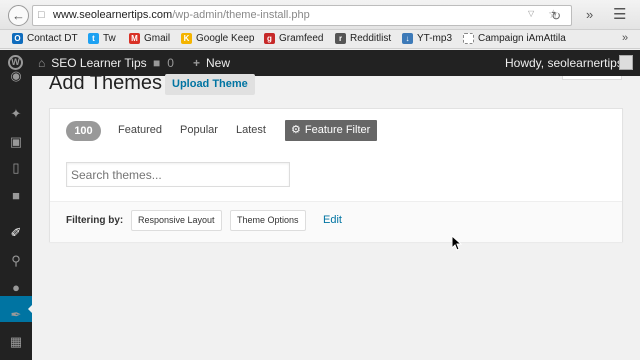 The image size is (640, 360). Describe the element at coordinates (106, 83) in the screenshot. I see `page-title: Add Themes` at that location.